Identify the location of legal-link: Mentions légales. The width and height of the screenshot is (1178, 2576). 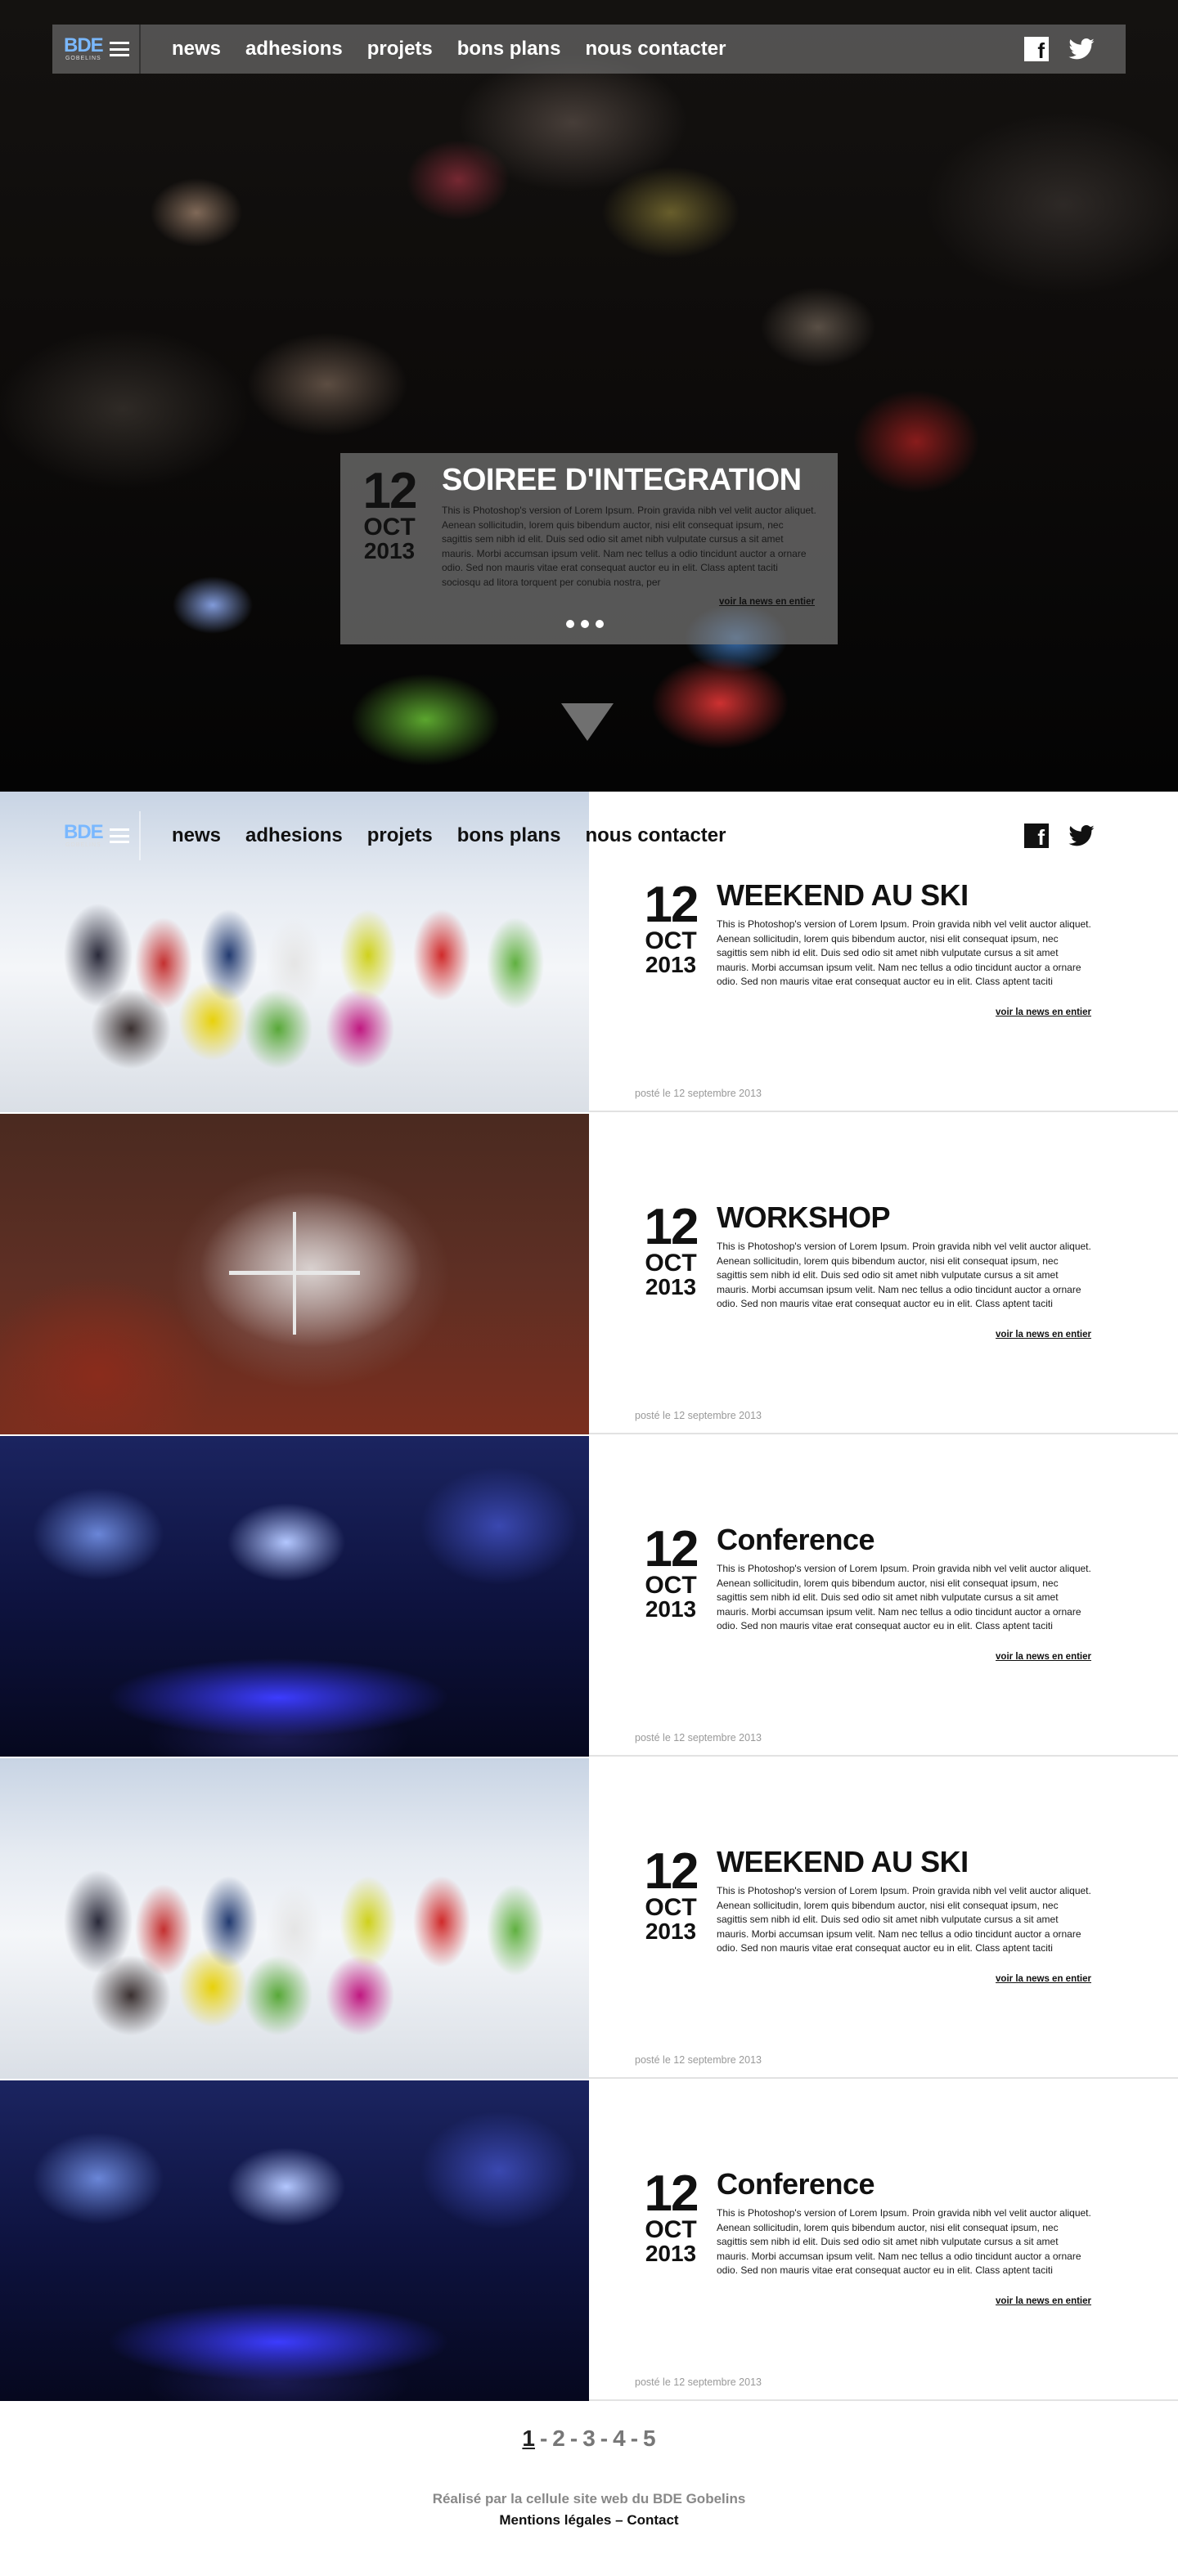
(555, 2520).